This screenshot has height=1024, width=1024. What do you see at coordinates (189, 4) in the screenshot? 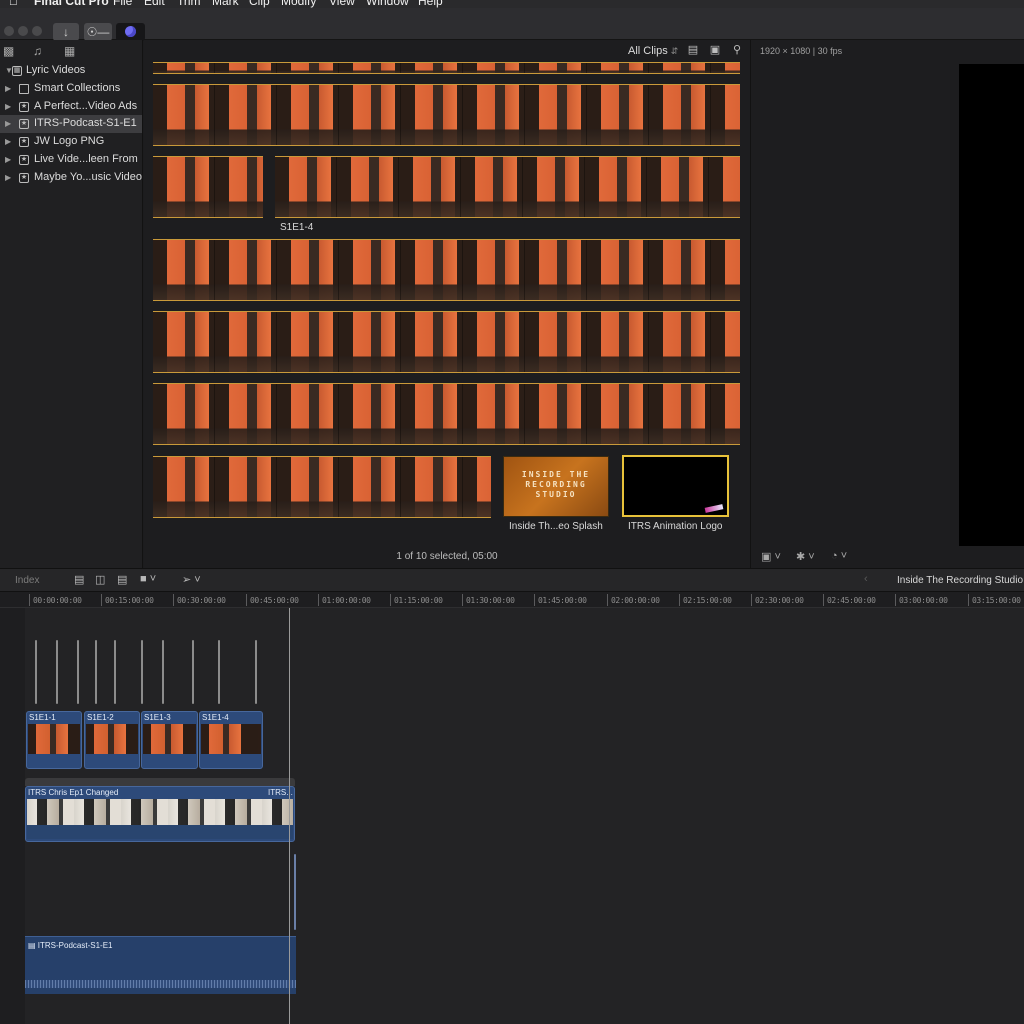
I see `menu-trim: Trim` at bounding box center [189, 4].